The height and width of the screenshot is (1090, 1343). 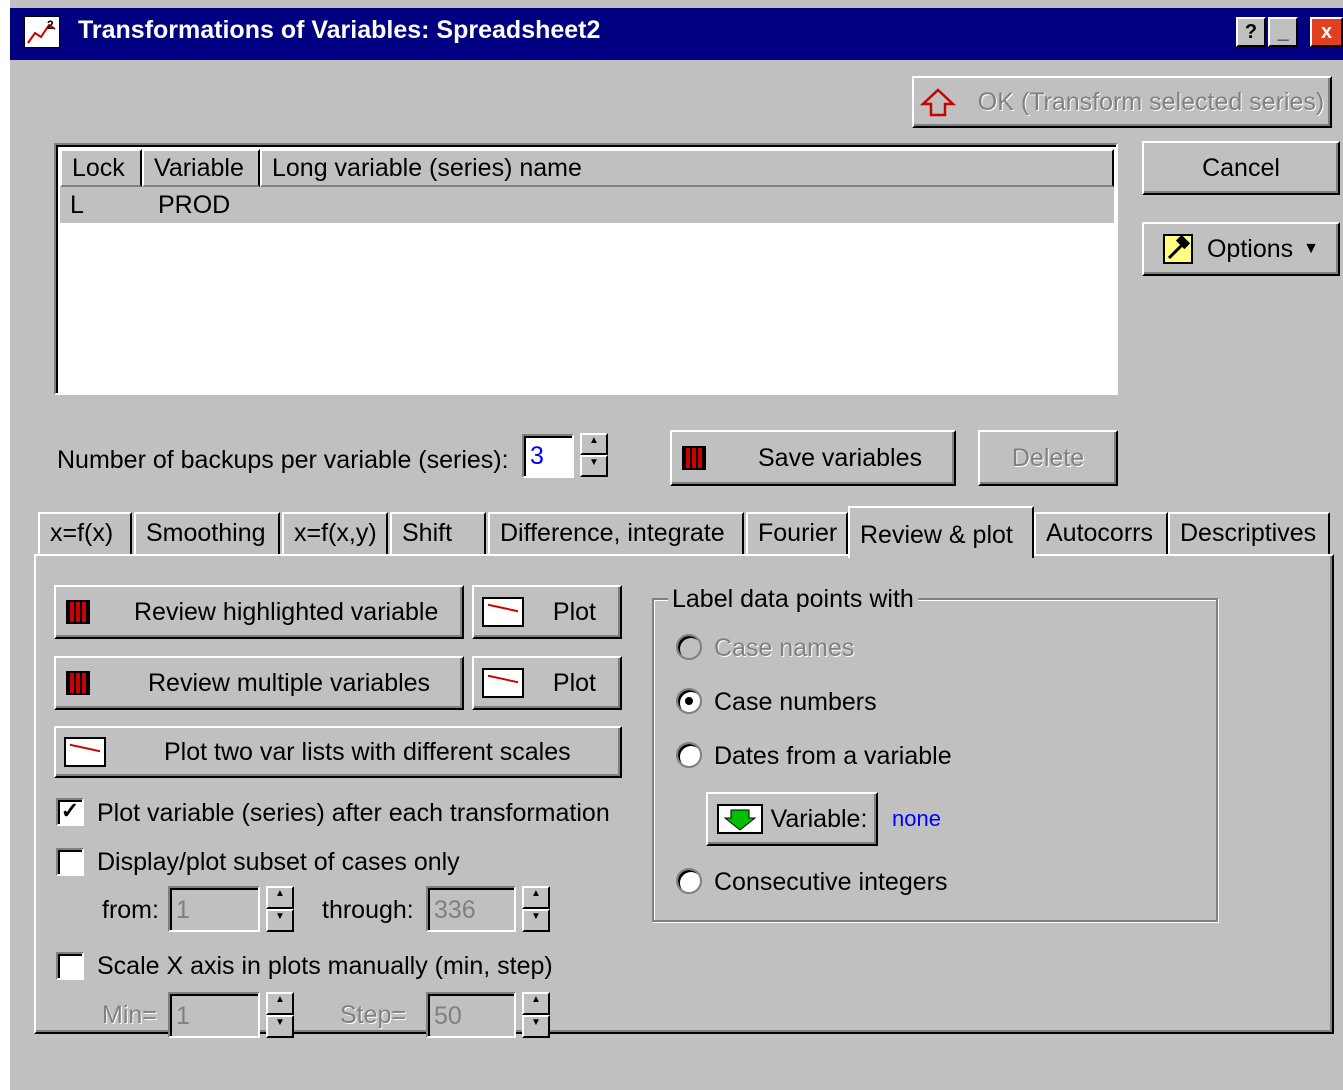 I want to click on subset-label: Display/plot subset of cases only, so click(x=278, y=862).